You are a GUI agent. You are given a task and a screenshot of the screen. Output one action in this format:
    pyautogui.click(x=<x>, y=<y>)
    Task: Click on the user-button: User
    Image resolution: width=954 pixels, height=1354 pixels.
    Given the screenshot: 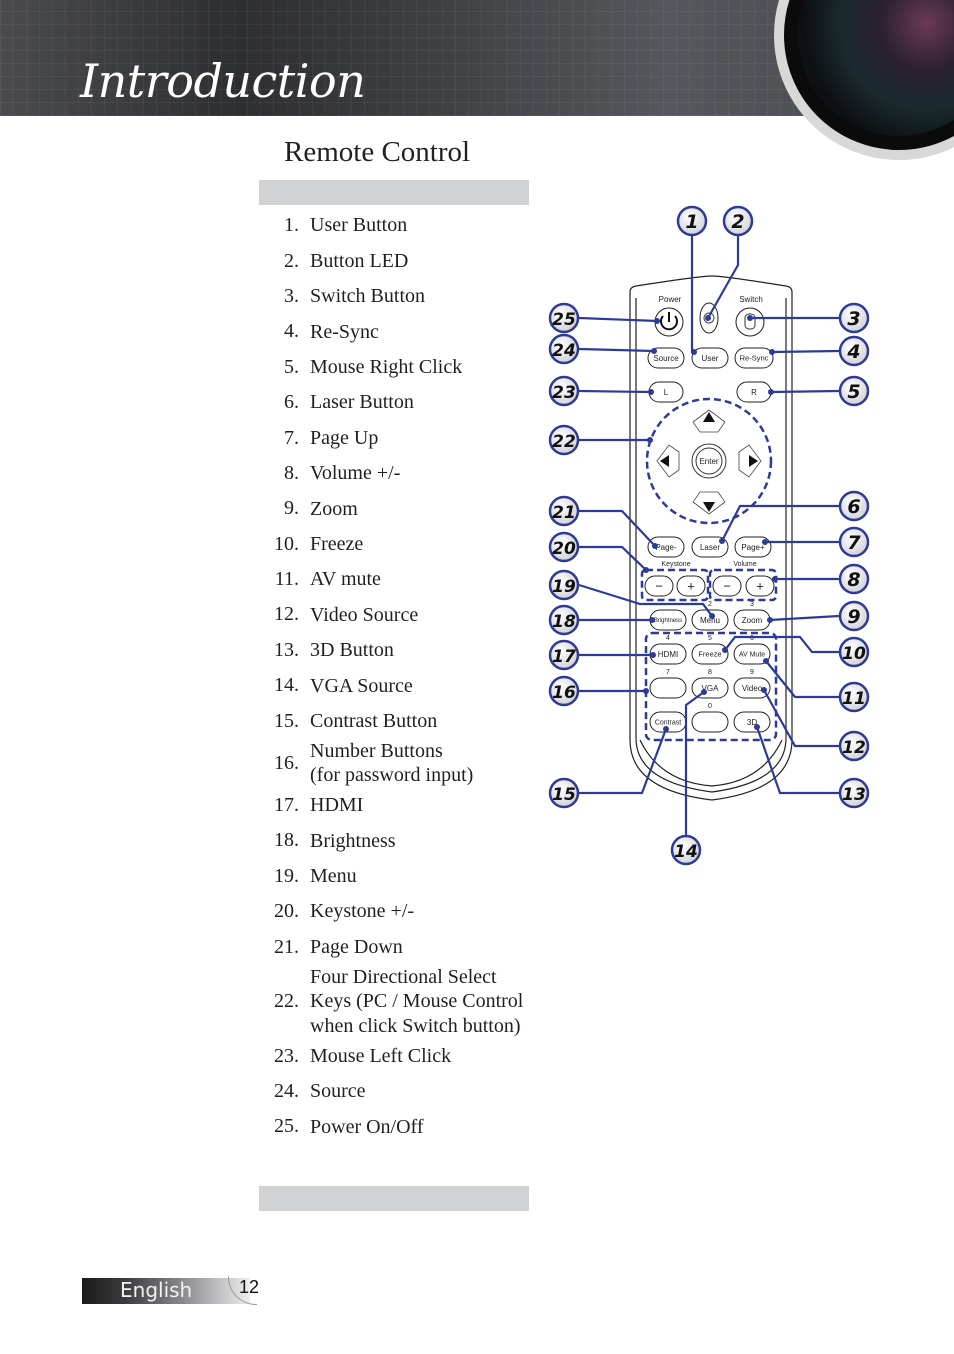 What is the action you would take?
    pyautogui.click(x=710, y=358)
    